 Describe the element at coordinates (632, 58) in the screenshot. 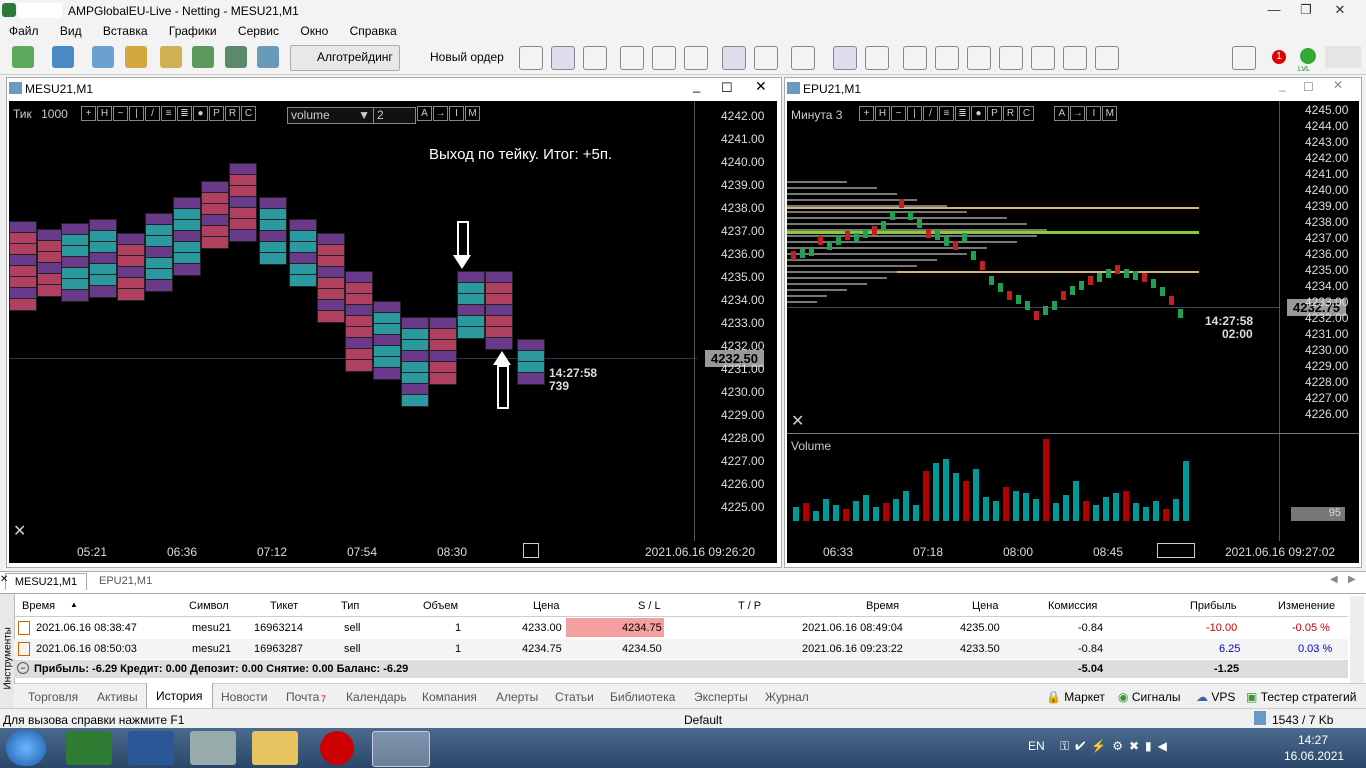

I see `zoom-in-icon` at that location.